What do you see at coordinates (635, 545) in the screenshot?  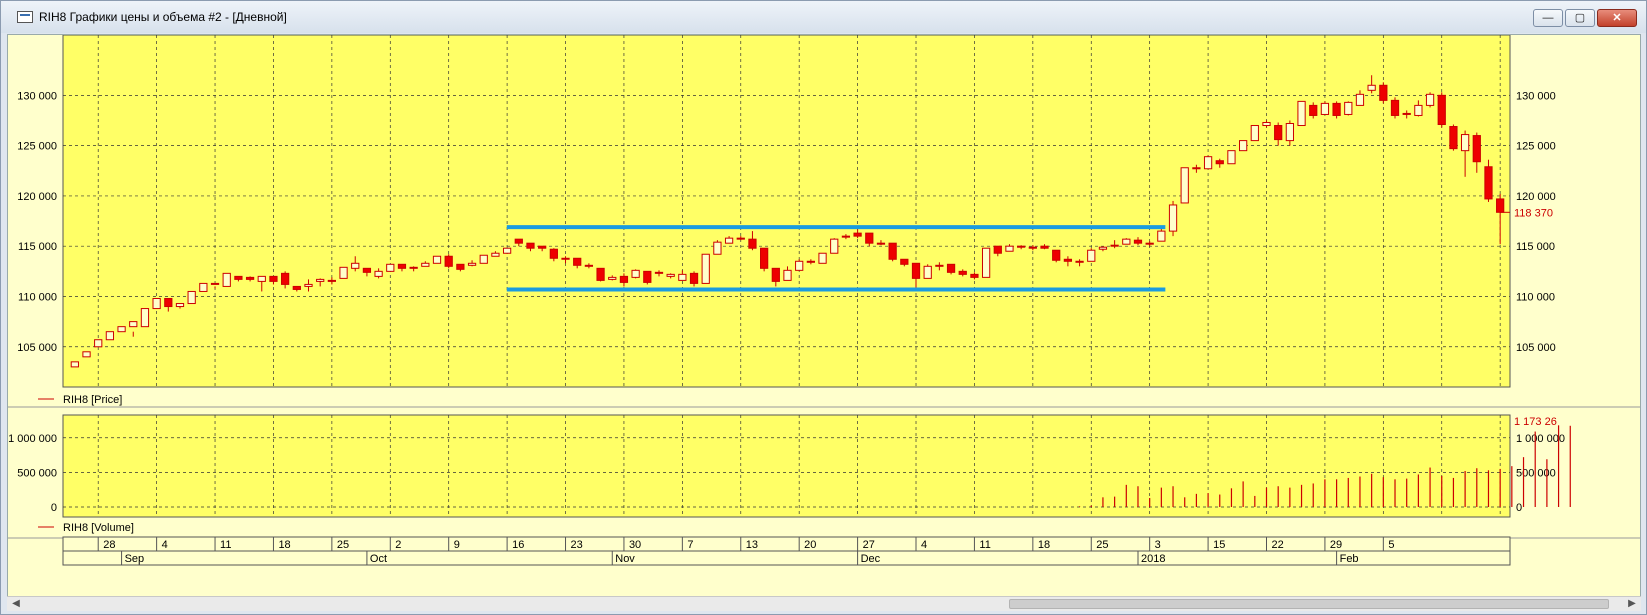 I see `day-label: 30` at bounding box center [635, 545].